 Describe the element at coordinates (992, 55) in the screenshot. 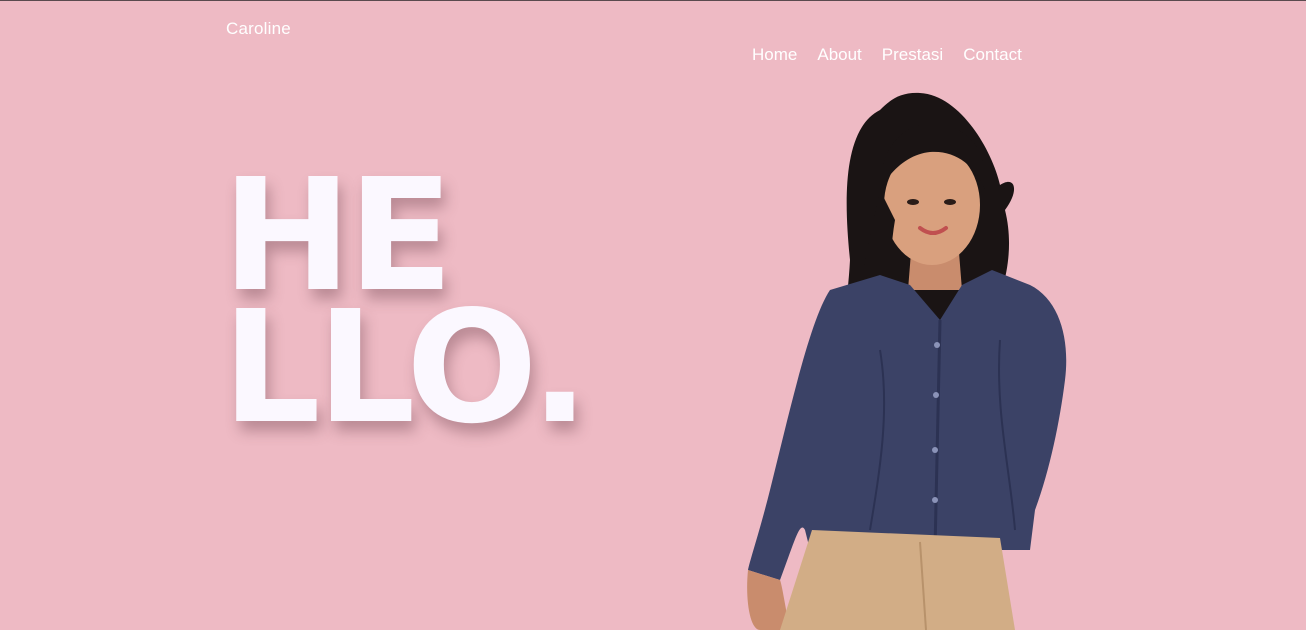

I see `nav-contact: Contact` at that location.